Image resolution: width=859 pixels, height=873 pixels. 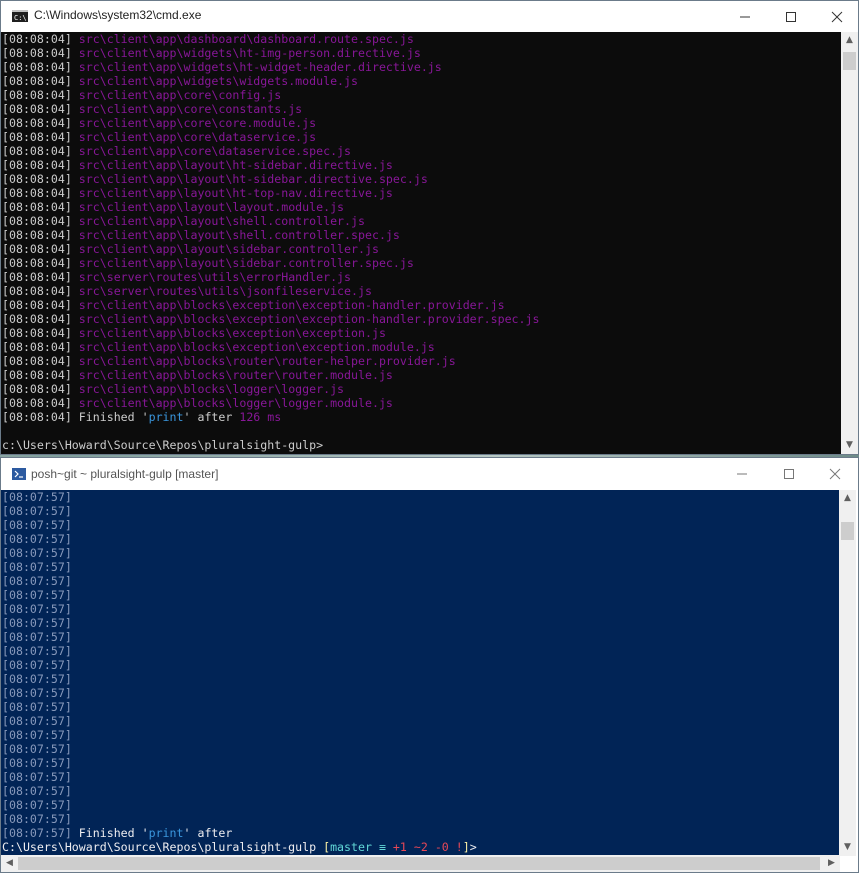 What do you see at coordinates (417, 847) in the screenshot?
I see `git-modified: ~2` at bounding box center [417, 847].